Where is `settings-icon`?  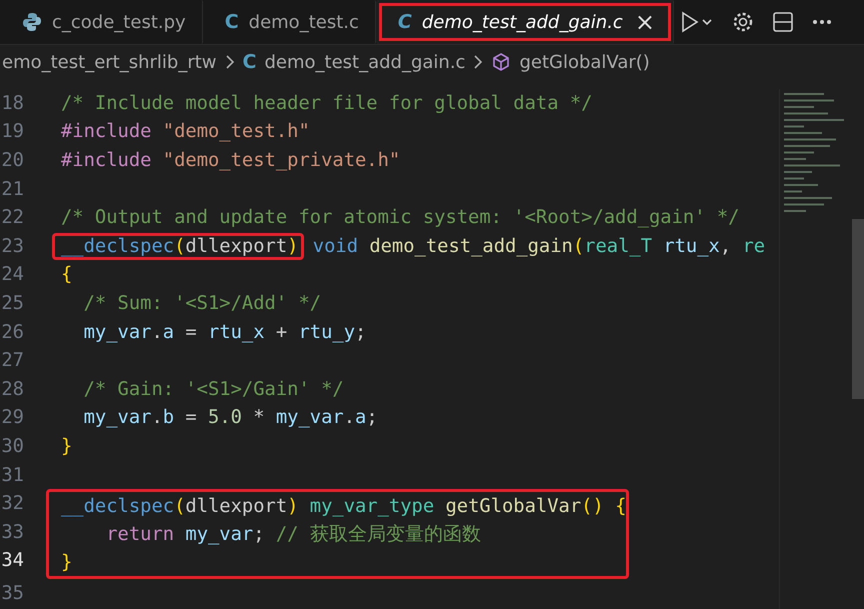
settings-icon is located at coordinates (743, 22).